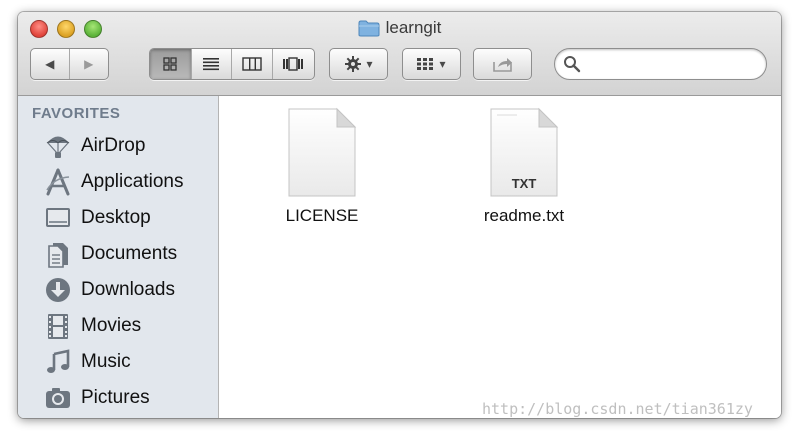 The width and height of the screenshot is (803, 434). I want to click on sidebar-item-desktop: Desktop, so click(118, 218).